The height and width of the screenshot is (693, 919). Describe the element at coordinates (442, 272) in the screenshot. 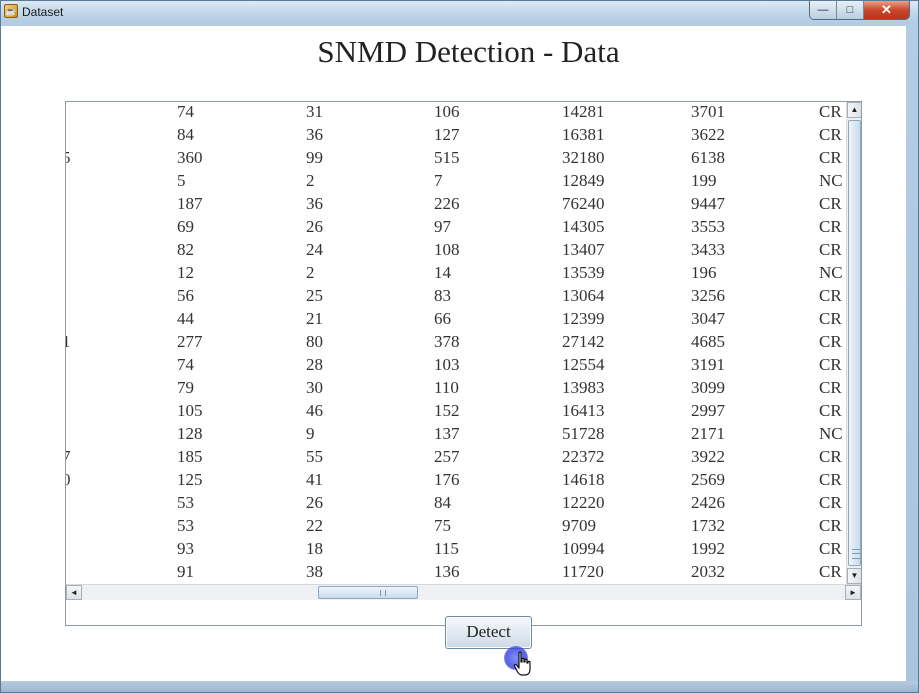

I see `table-cell: 14` at that location.